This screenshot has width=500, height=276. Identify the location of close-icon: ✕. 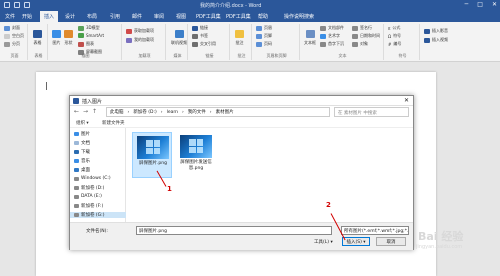
(494, 4).